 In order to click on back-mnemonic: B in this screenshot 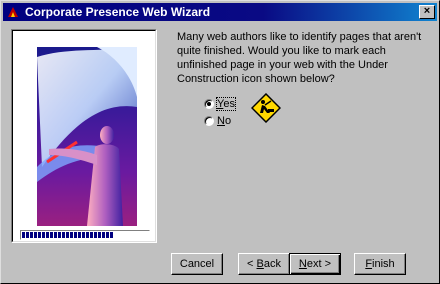, I will do `click(260, 264)`.